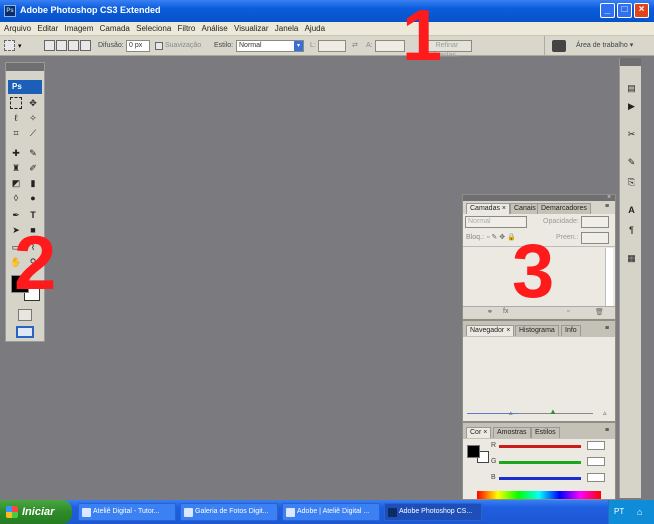  What do you see at coordinates (568, 311) in the screenshot?
I see `new-layer-icon: ▫` at bounding box center [568, 311].